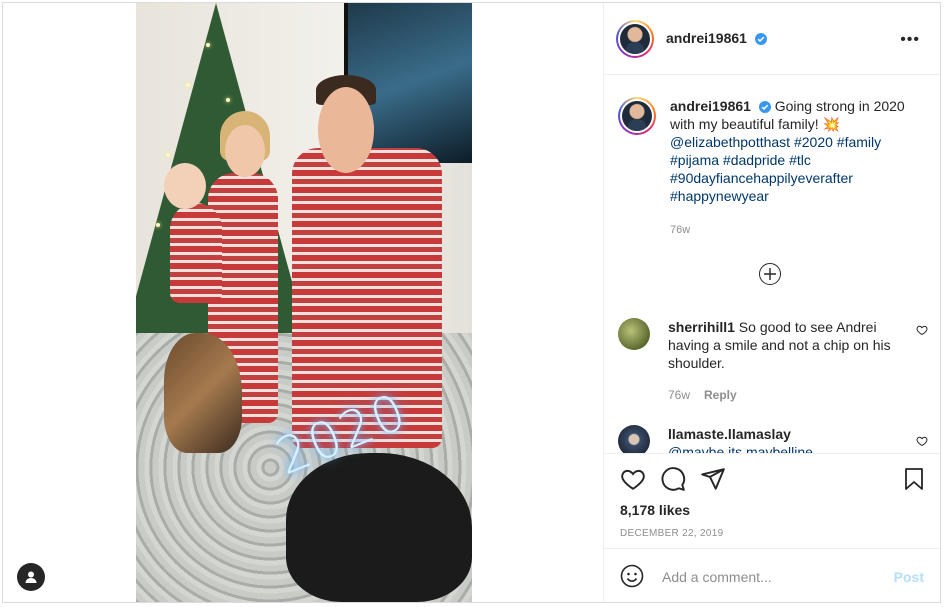  What do you see at coordinates (754, 160) in the screenshot?
I see `caption-hashtag: #dadpride` at bounding box center [754, 160].